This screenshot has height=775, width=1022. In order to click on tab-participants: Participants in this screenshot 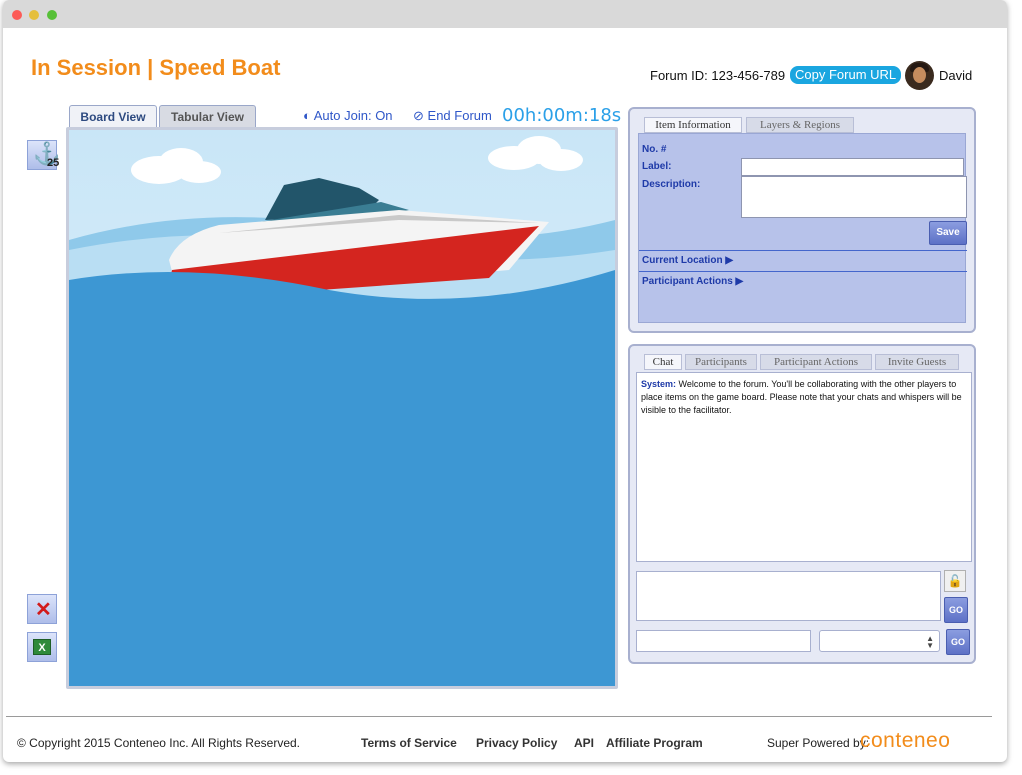, I will do `click(721, 362)`.